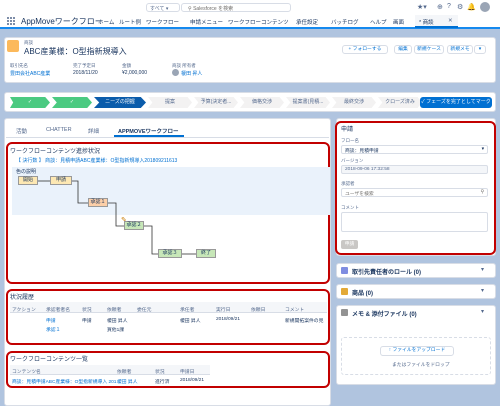 This screenshot has width=500, height=406. I want to click on history-row1-requester: 榎田 昇人, so click(117, 321).